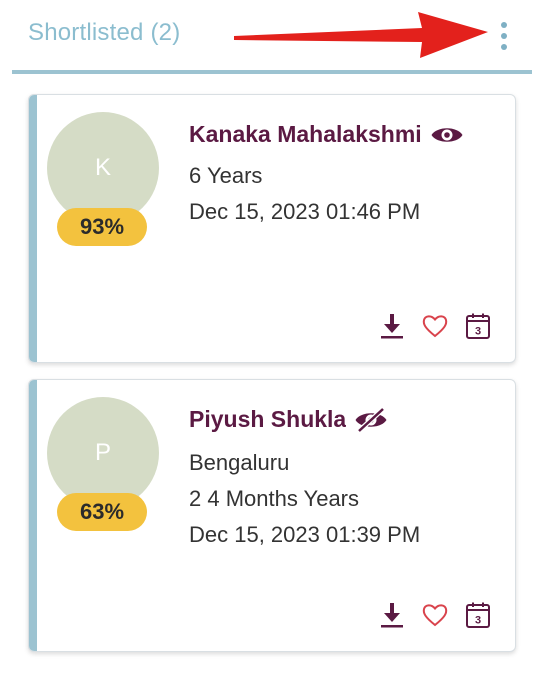 The height and width of the screenshot is (676, 540). Describe the element at coordinates (371, 419) in the screenshot. I see `eye-off-icon` at that location.